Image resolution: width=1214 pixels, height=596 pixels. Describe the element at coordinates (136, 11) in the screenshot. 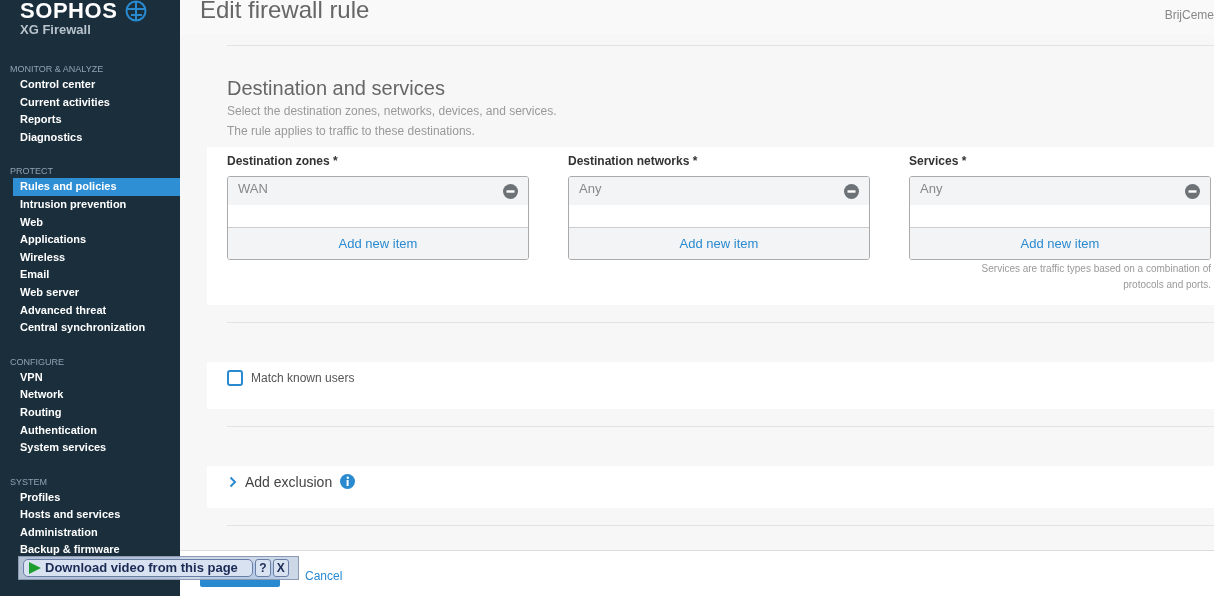

I see `globe-icon` at that location.